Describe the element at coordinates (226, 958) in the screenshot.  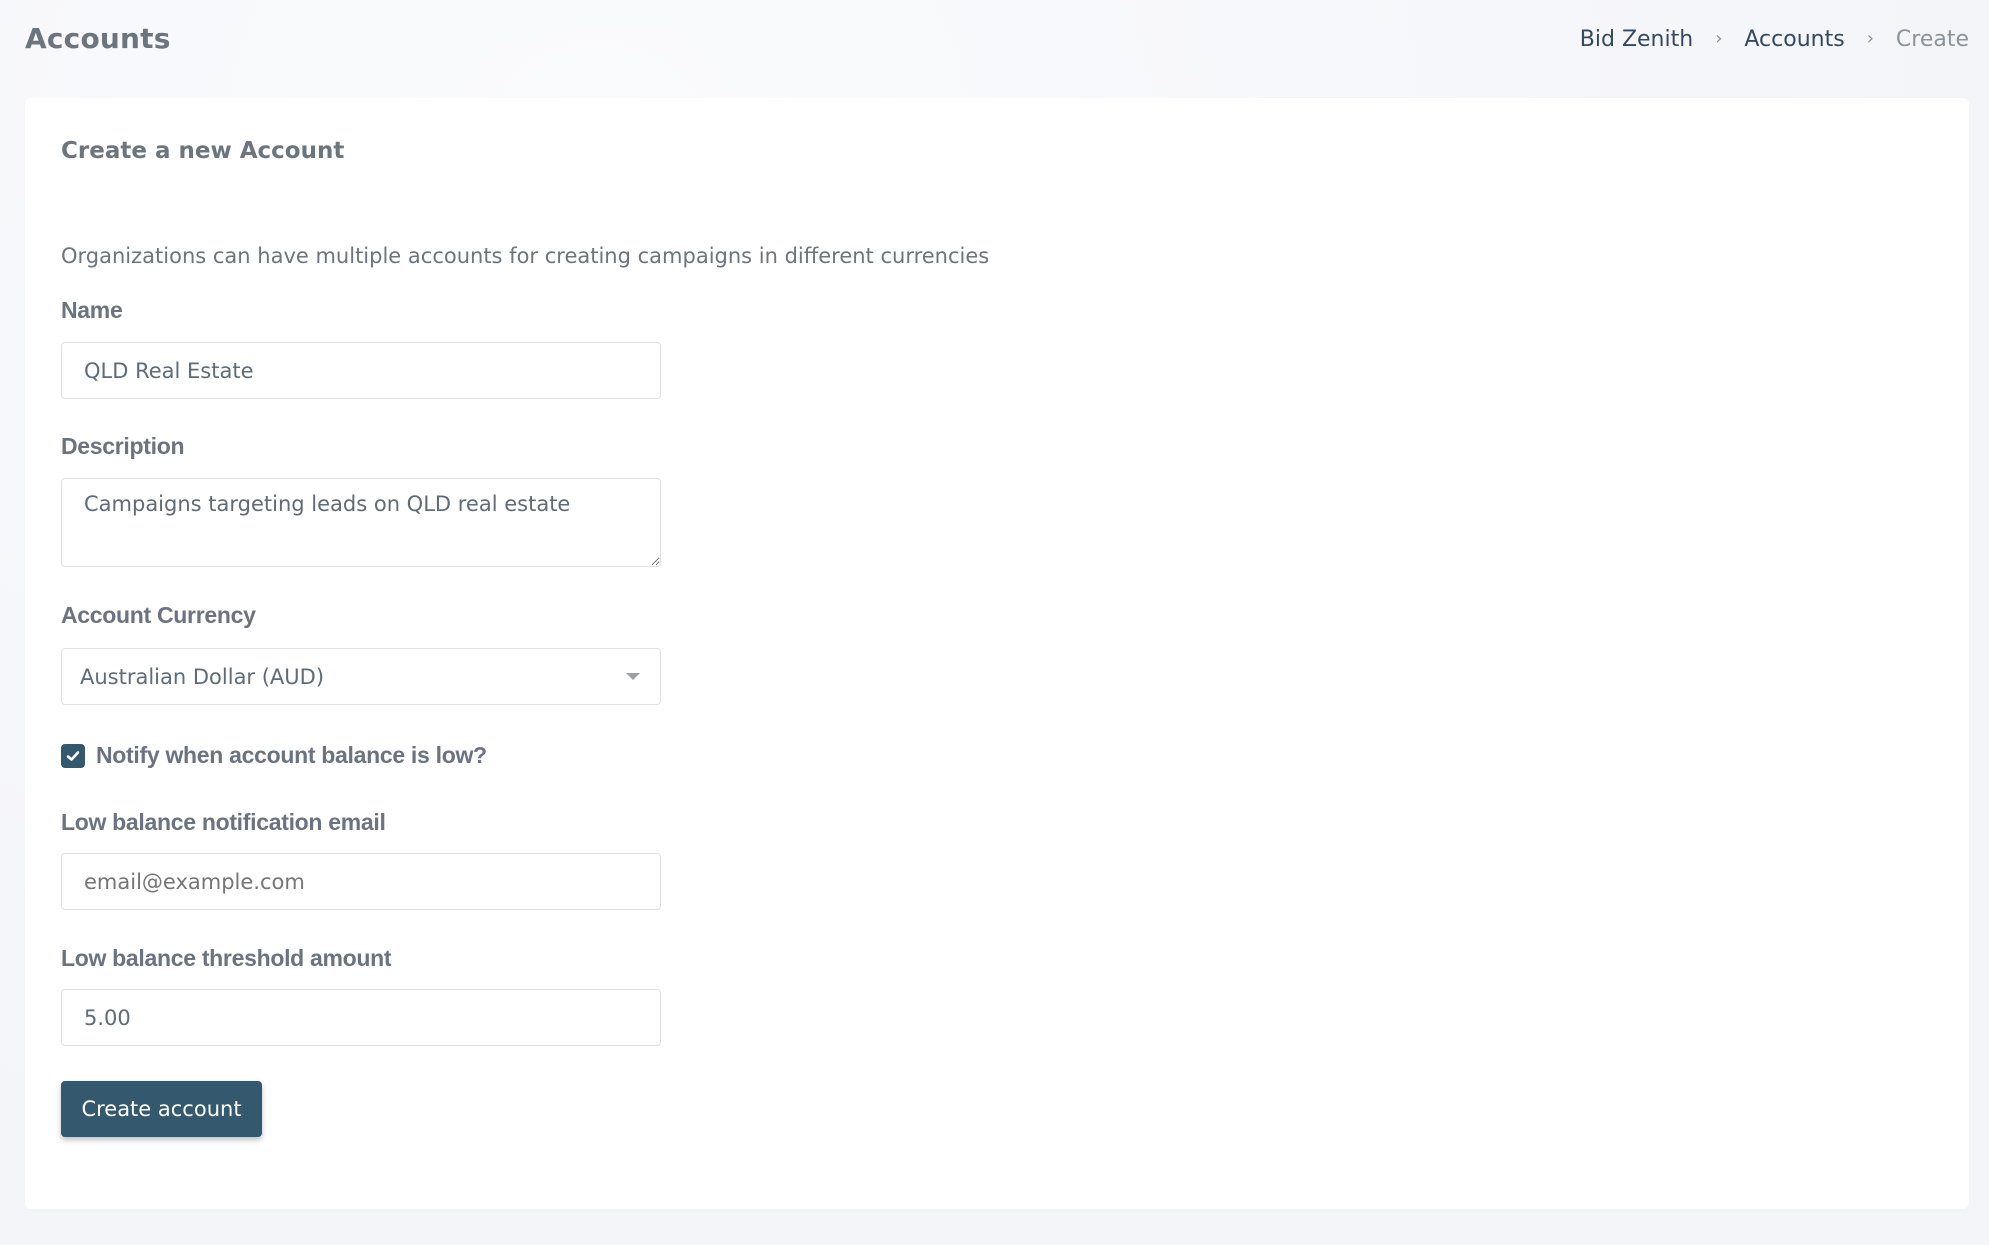
I see `threshold-label: Low balance threshold amount` at that location.